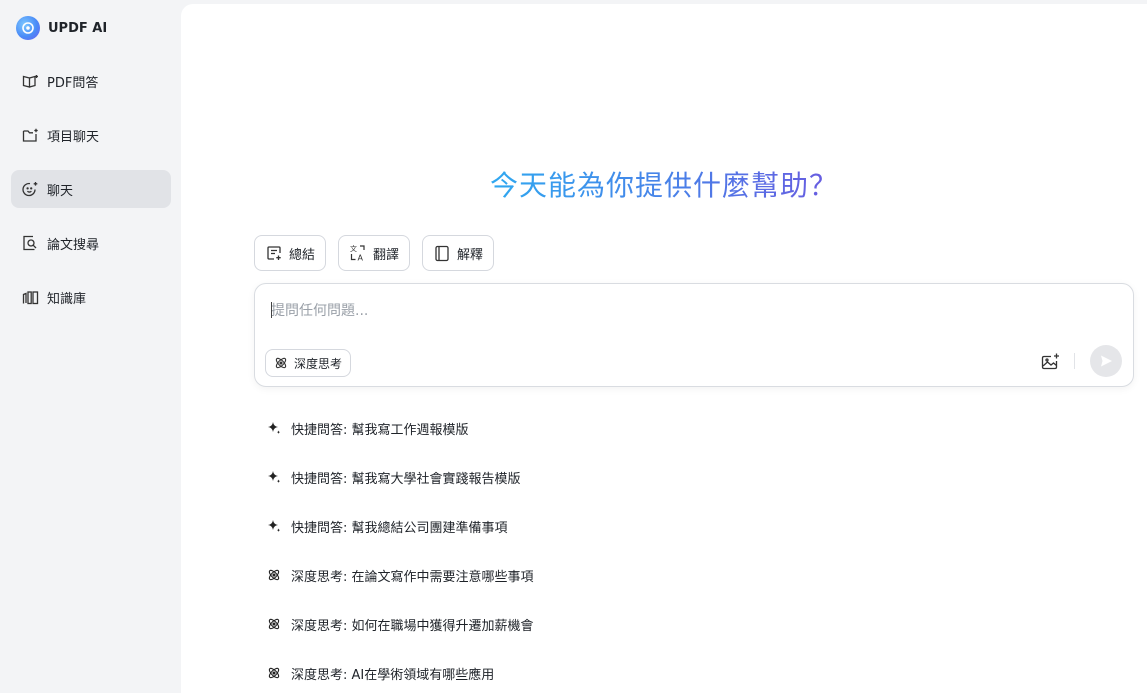 Image resolution: width=1147 pixels, height=693 pixels. Describe the element at coordinates (694, 335) in the screenshot. I see `chat-composer: 深度思考` at that location.